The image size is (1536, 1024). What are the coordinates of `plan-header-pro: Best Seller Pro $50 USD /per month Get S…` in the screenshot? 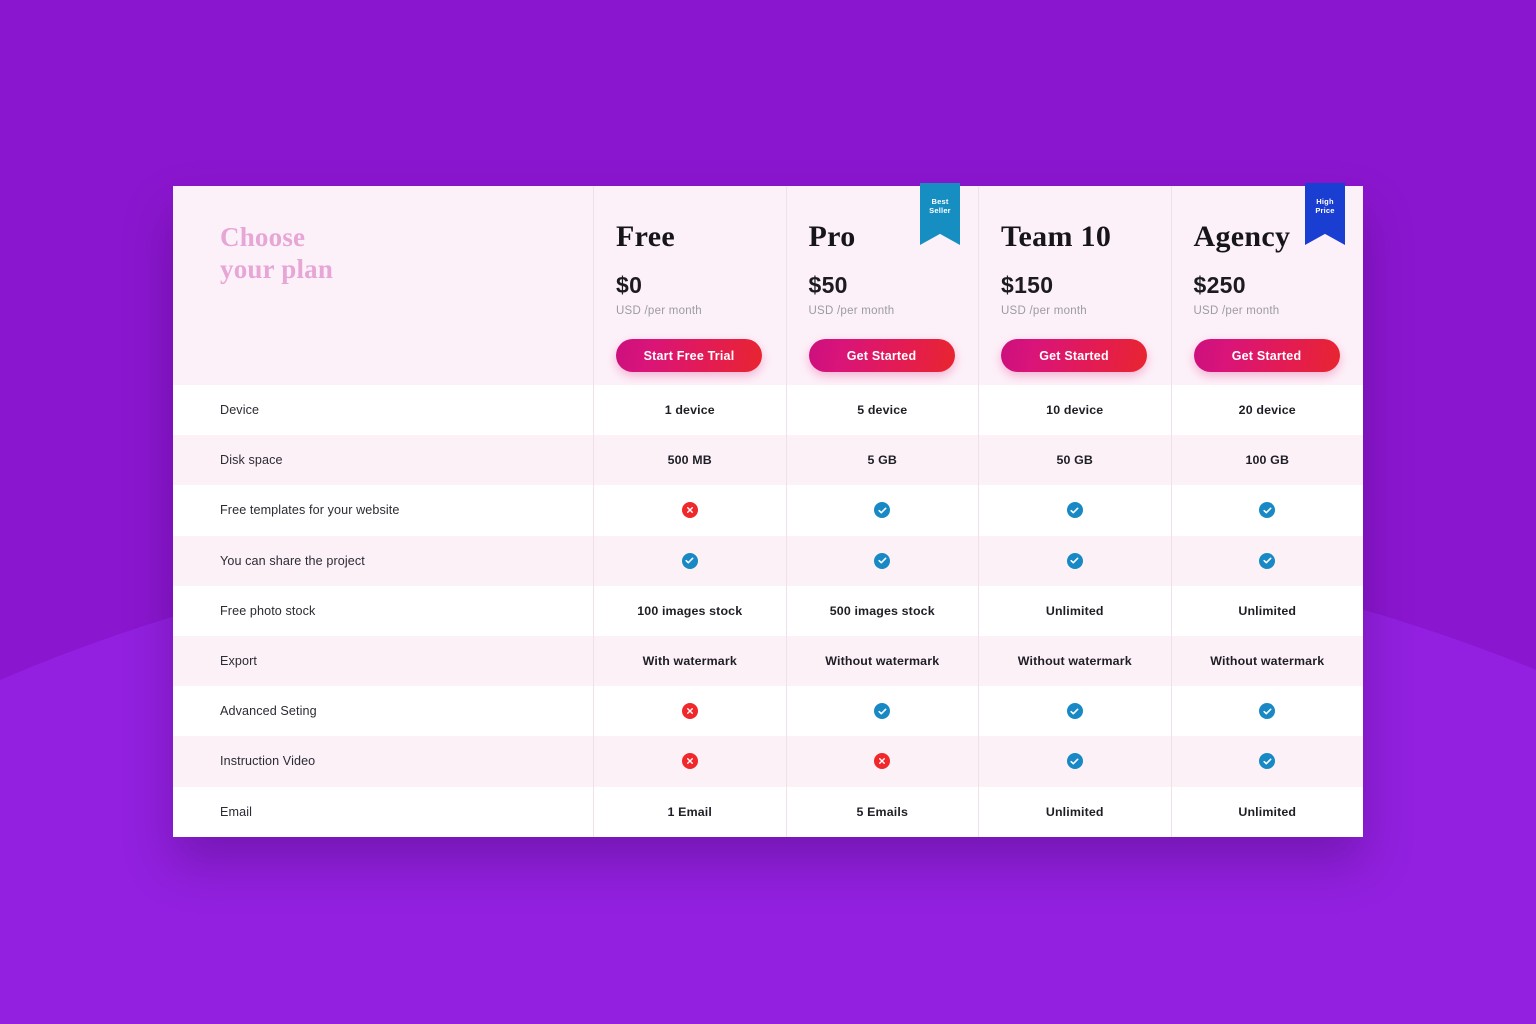 It's located at (882, 284).